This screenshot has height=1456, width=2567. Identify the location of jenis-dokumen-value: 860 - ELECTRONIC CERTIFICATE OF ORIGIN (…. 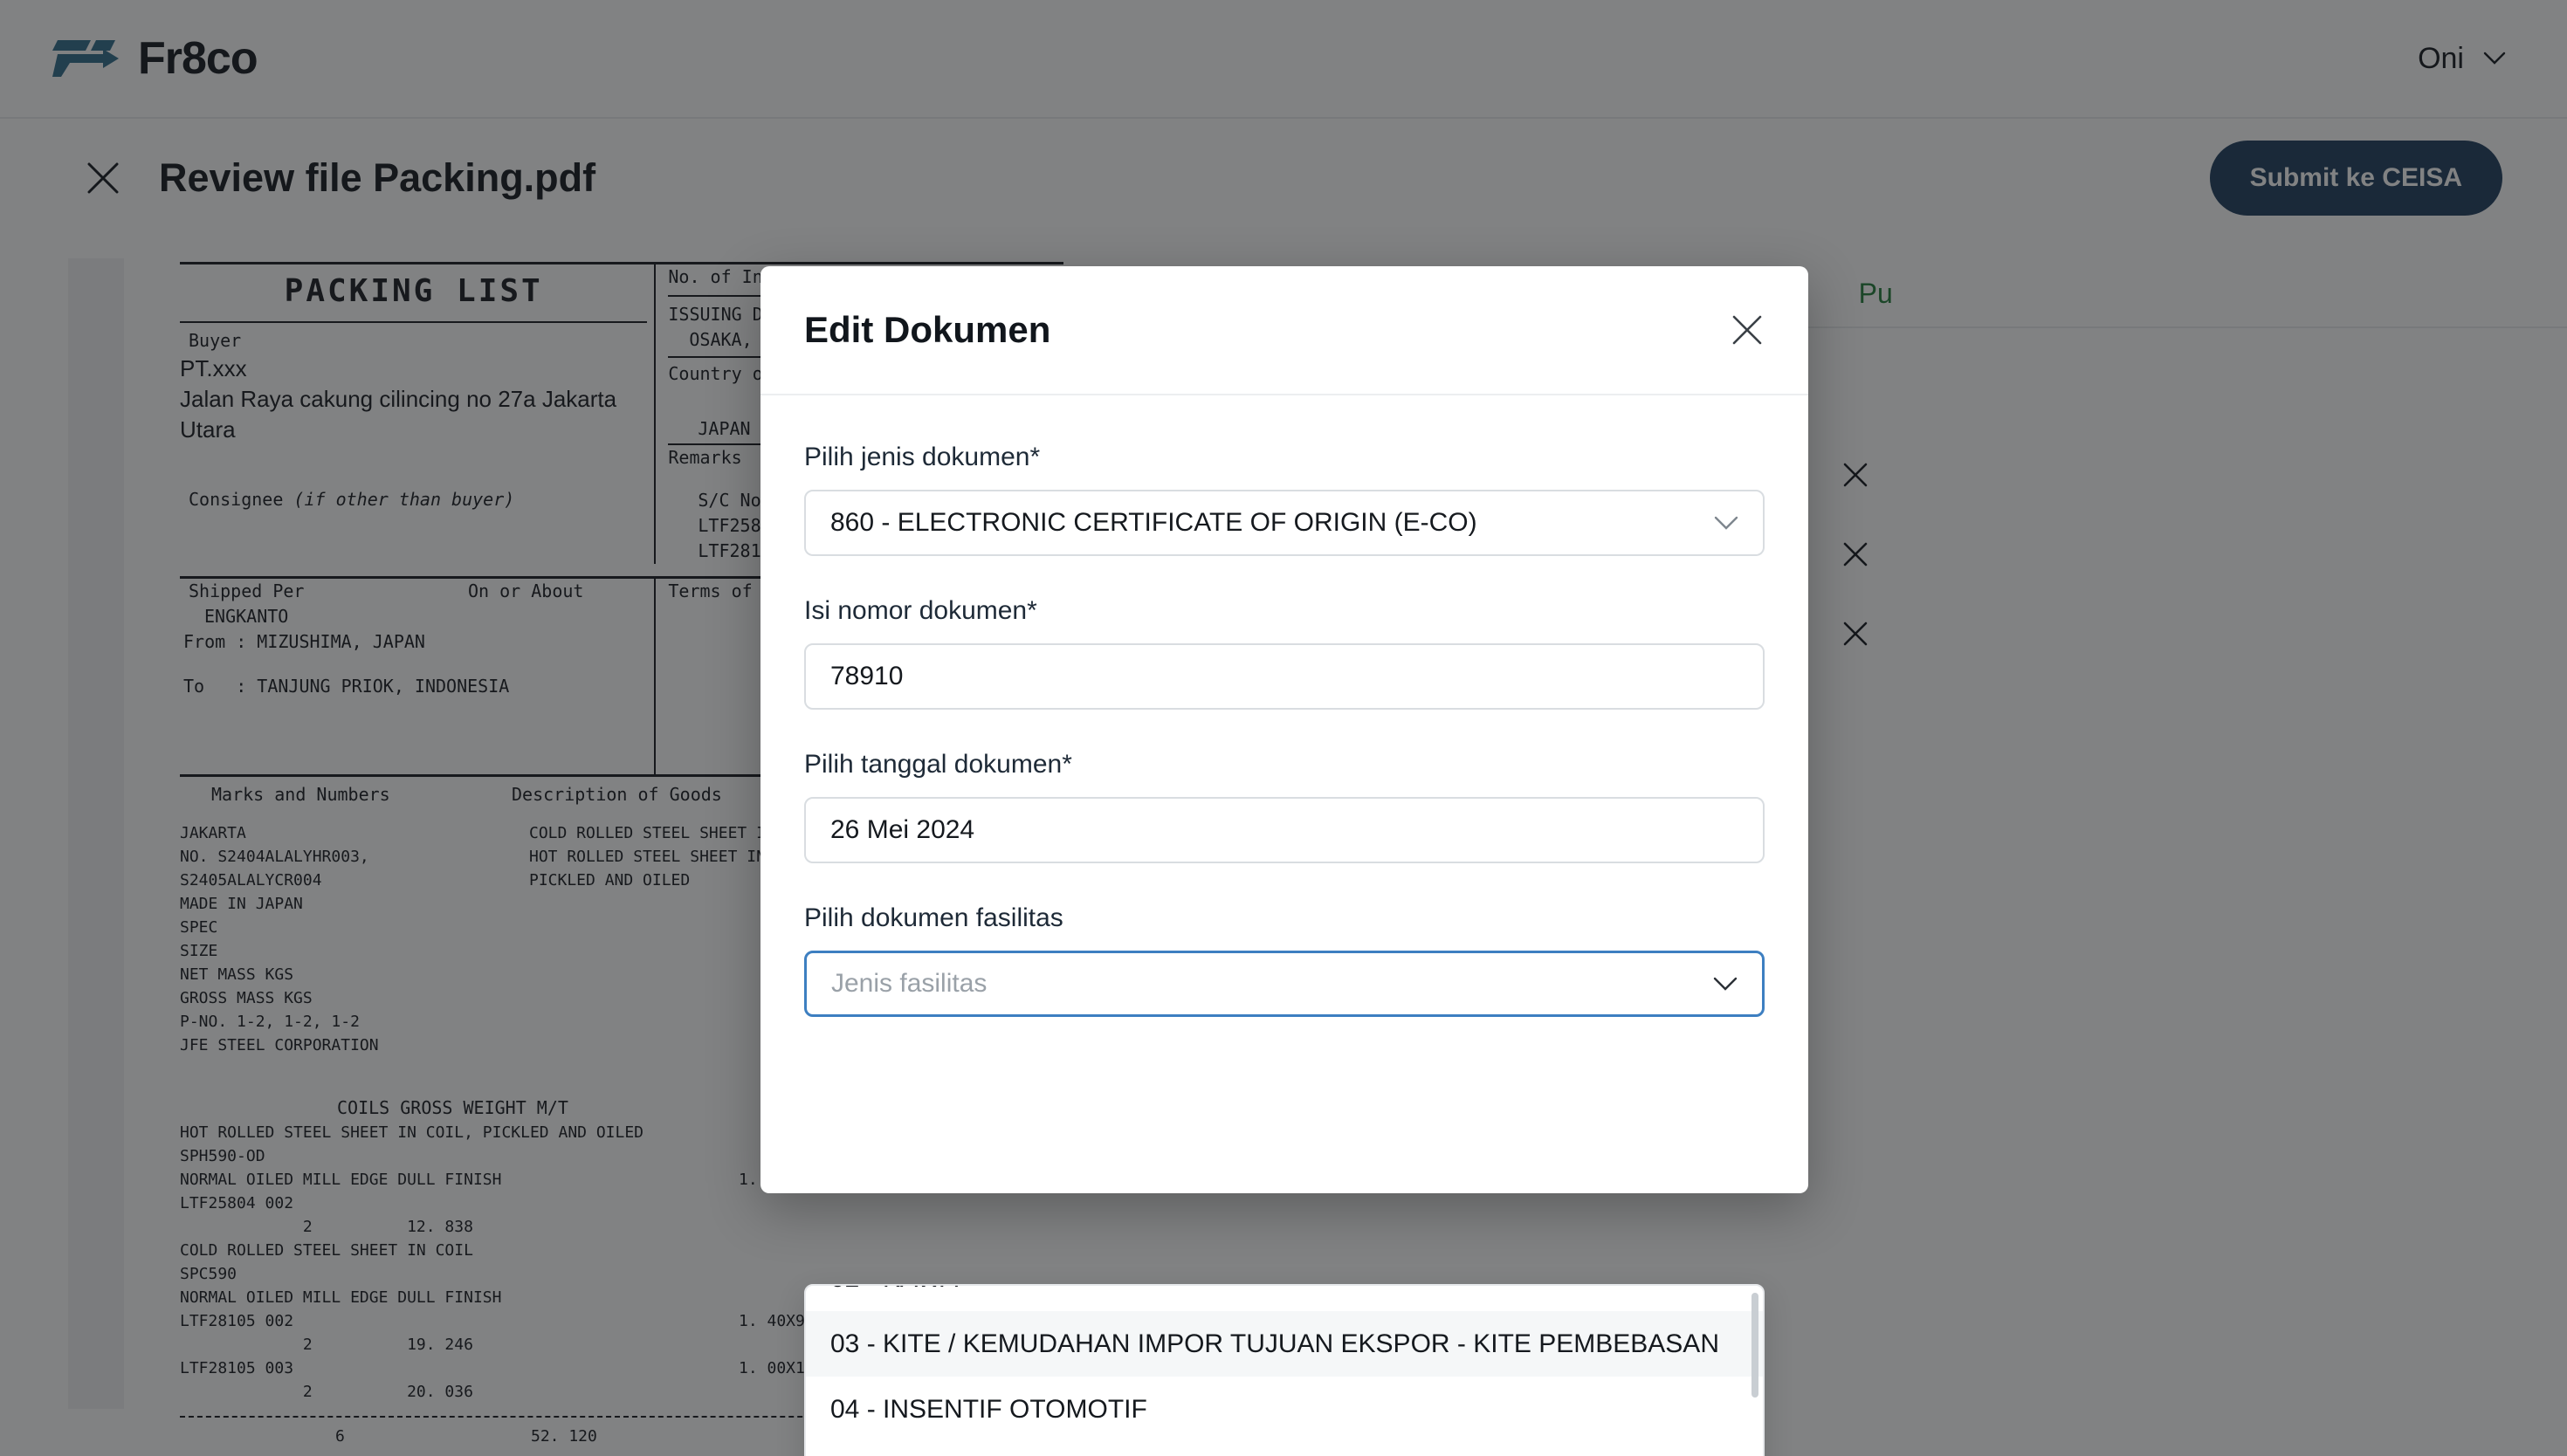
(1153, 522).